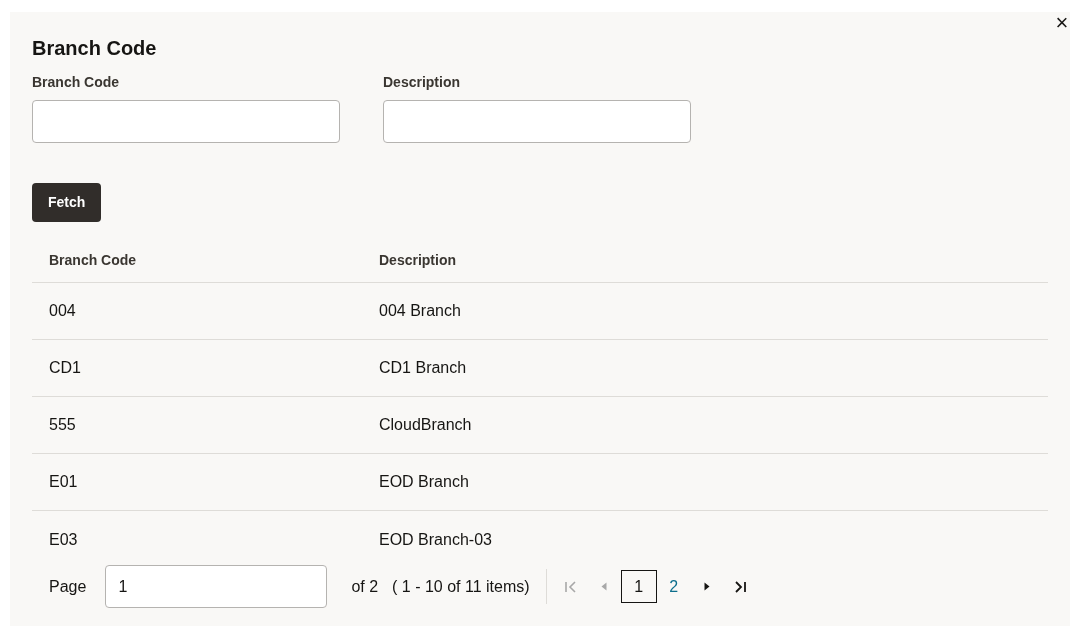 This screenshot has width=1070, height=626. I want to click on table-cell-text: EOD Branch-03, so click(435, 539).